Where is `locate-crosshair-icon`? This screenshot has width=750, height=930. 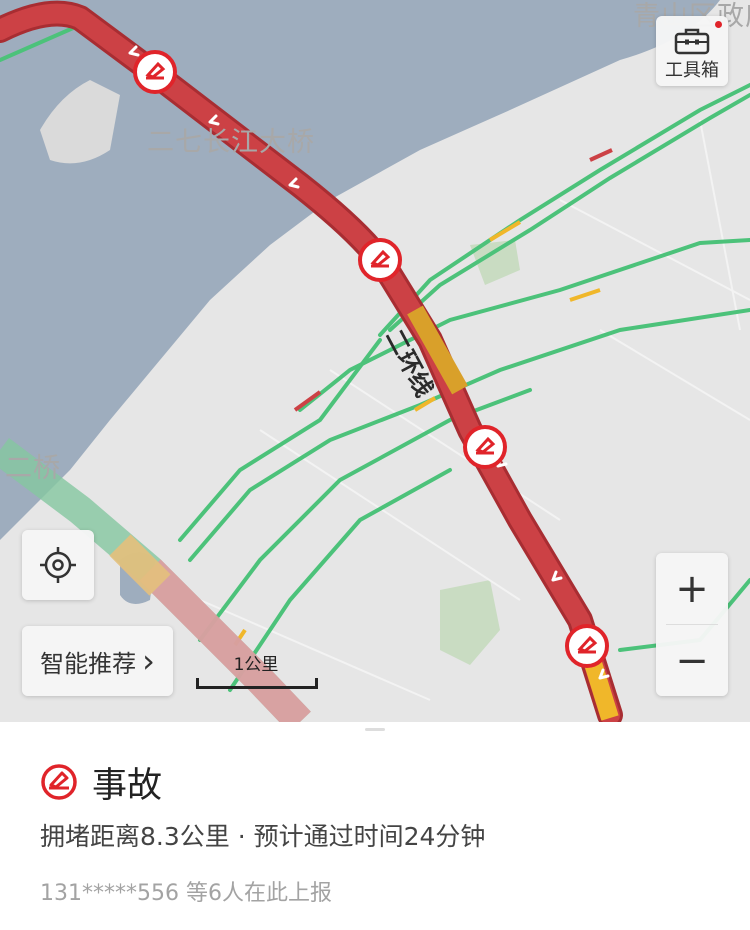
locate-crosshair-icon is located at coordinates (58, 565).